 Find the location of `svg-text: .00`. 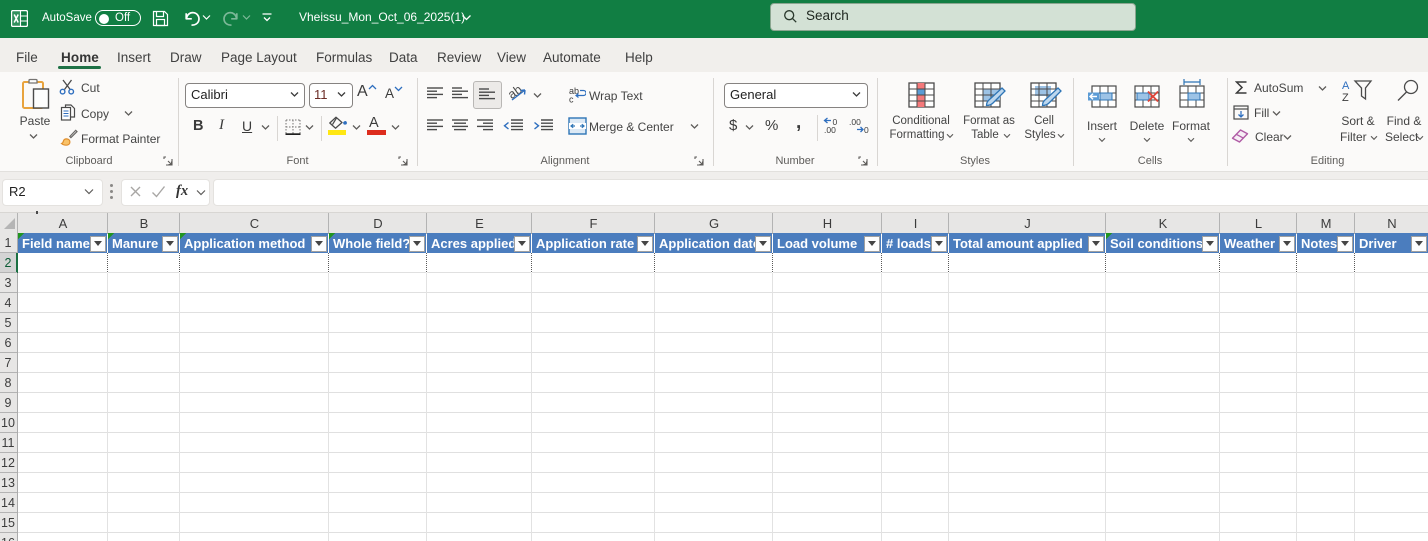

svg-text: .00 is located at coordinates (830, 129).